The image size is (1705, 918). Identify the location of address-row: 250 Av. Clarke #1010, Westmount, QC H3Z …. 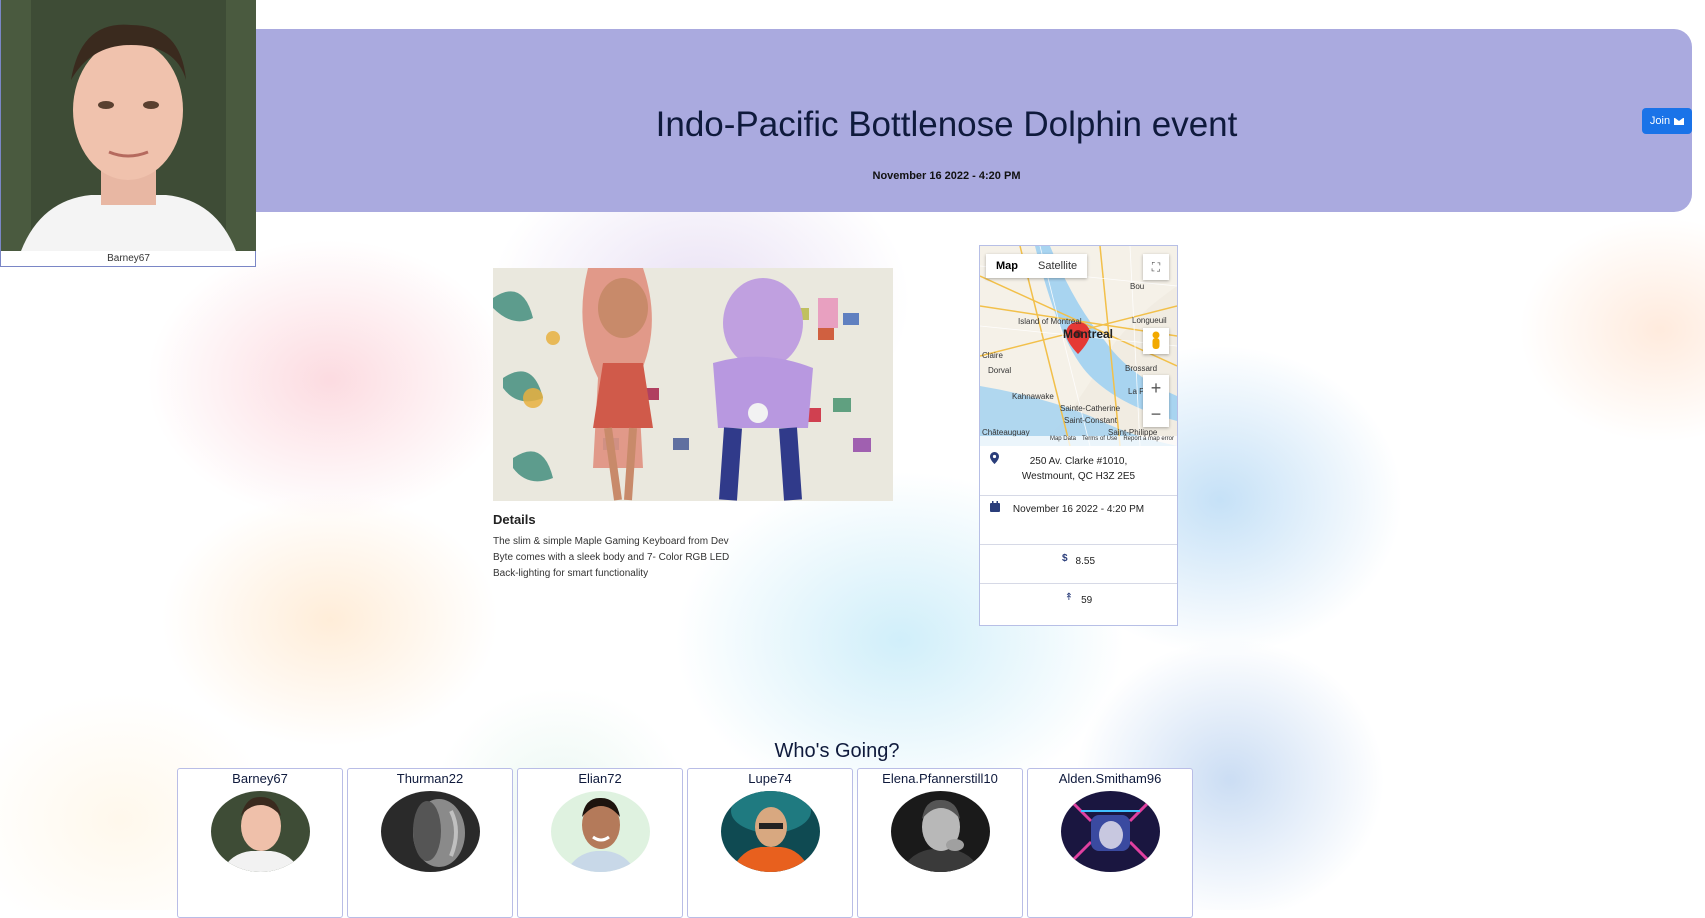
(1078, 471).